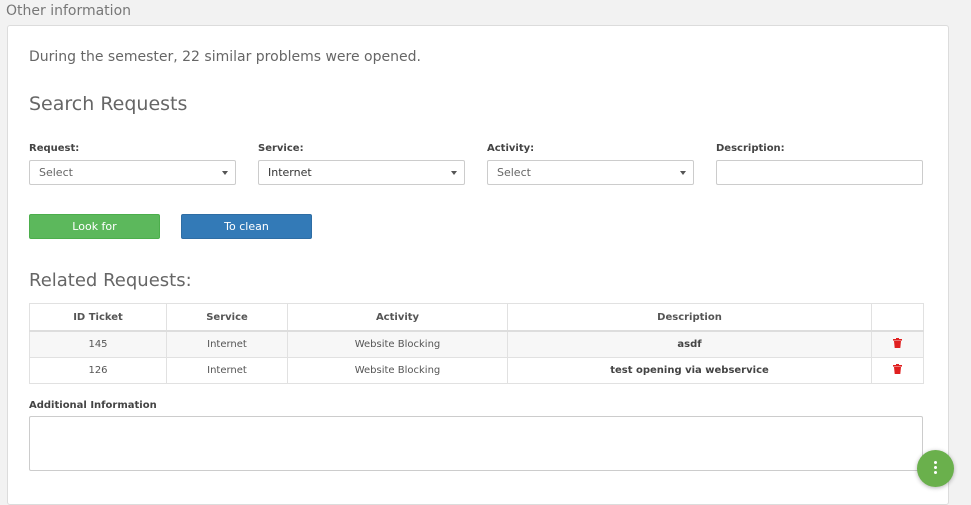 This screenshot has width=971, height=505. What do you see at coordinates (98, 370) in the screenshot?
I see `cell-id: 126` at bounding box center [98, 370].